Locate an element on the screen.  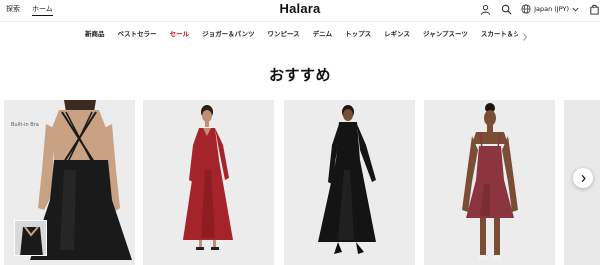
top-bar: 探索 ホーム Halara Japan (JPY) is located at coordinates (300, 10).